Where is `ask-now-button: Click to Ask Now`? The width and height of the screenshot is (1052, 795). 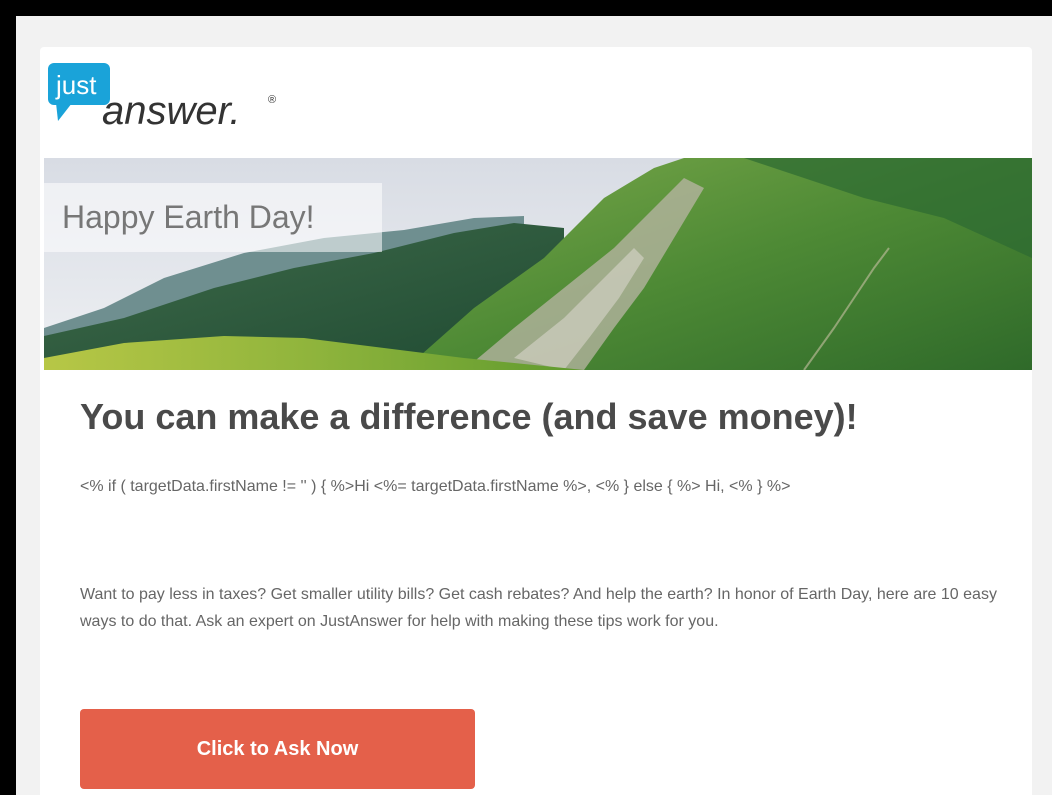
ask-now-button: Click to Ask Now is located at coordinates (277, 749).